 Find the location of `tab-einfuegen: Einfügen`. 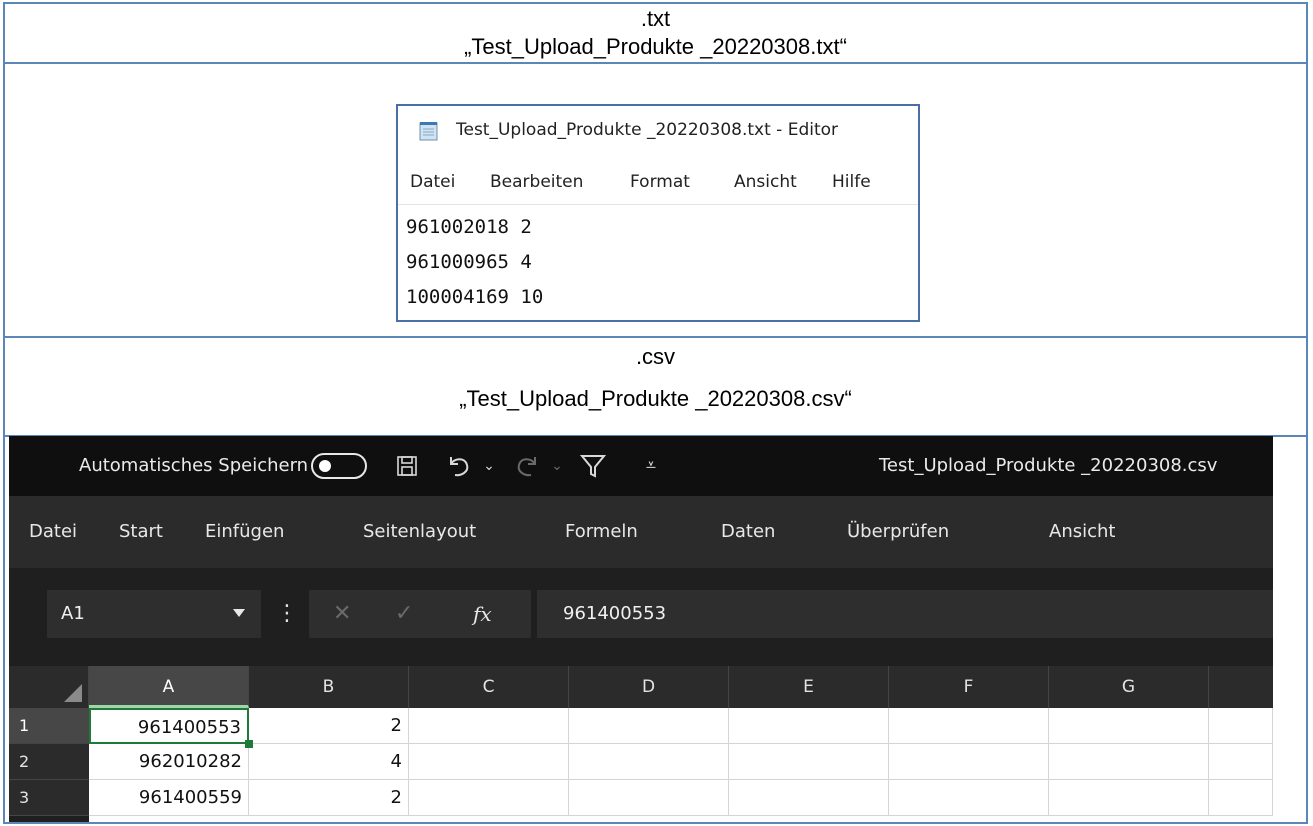

tab-einfuegen: Einfügen is located at coordinates (244, 532).